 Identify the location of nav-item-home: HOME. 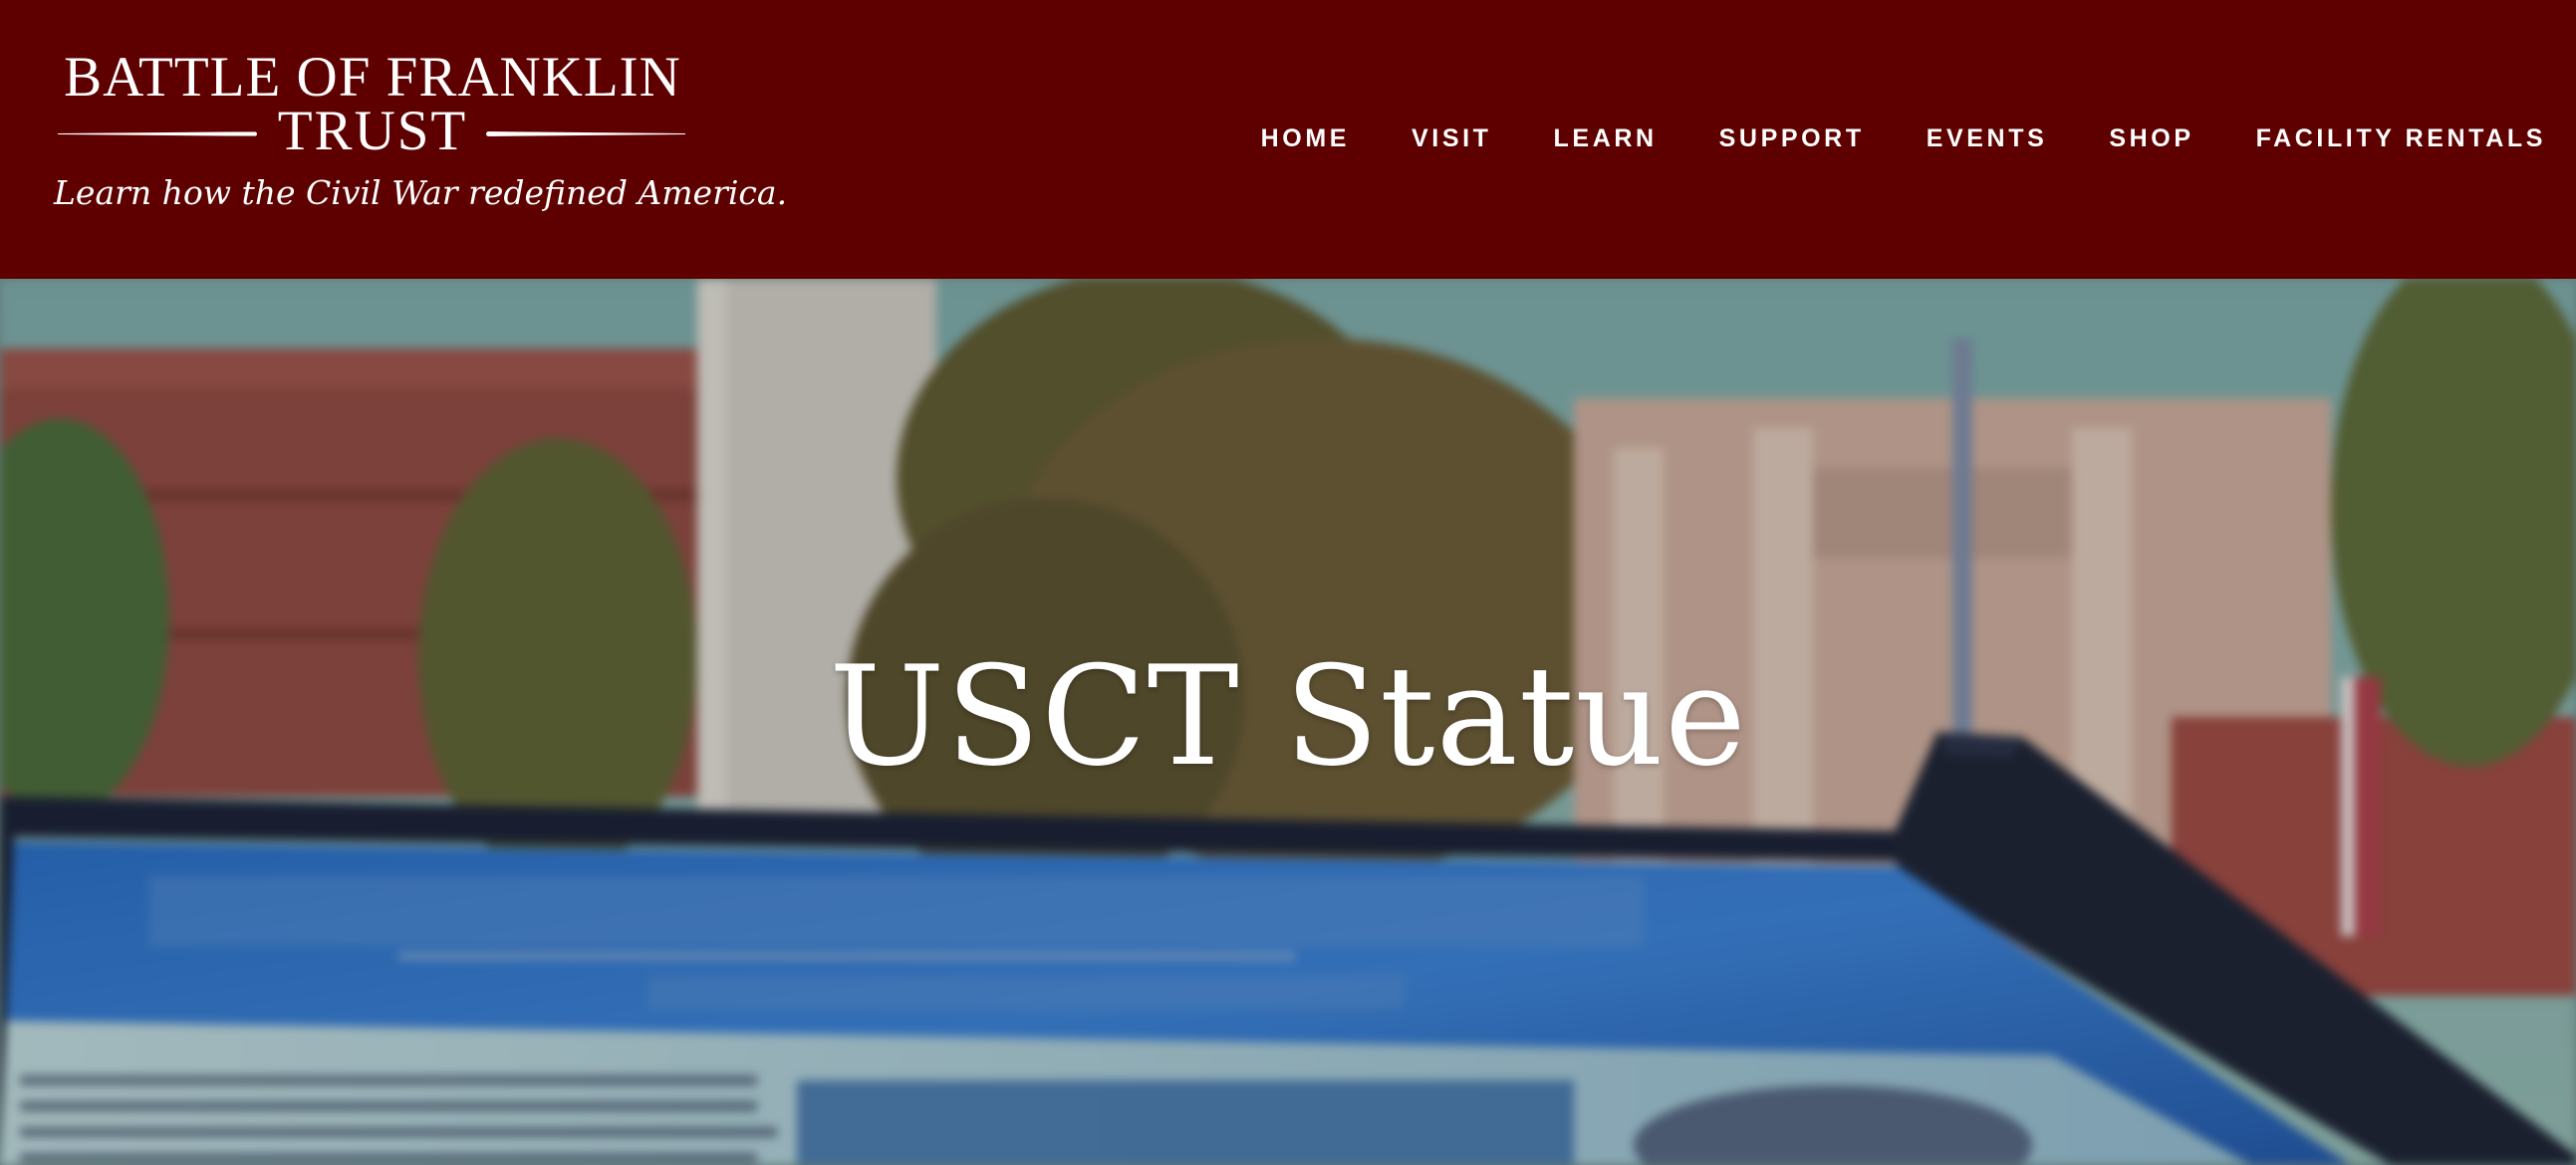
(1305, 138).